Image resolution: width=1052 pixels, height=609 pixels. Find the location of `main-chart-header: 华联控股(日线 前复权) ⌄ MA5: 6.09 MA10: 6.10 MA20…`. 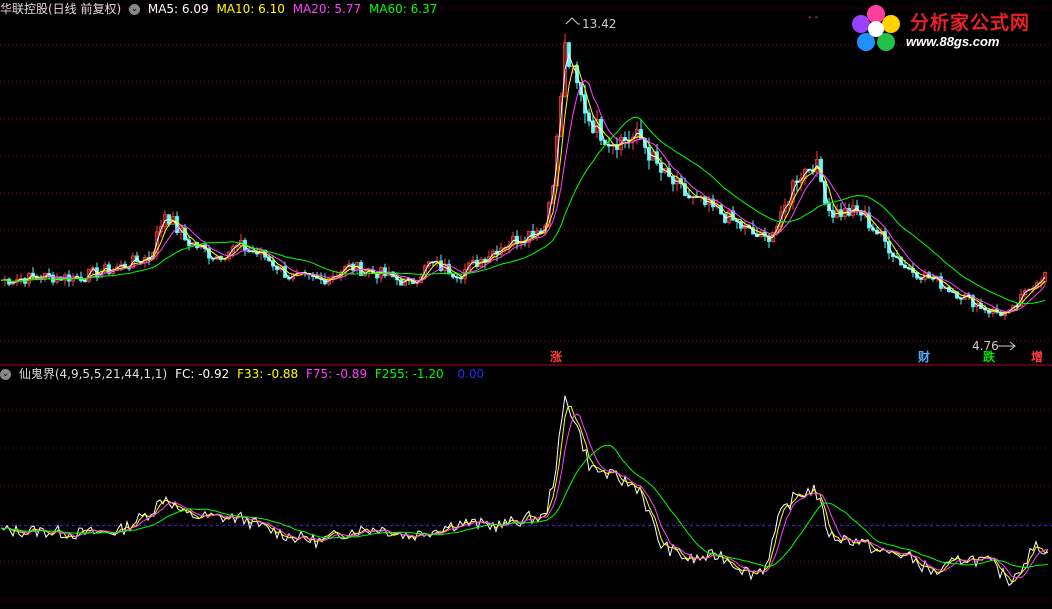

main-chart-header: 华联控股(日线 前复权) ⌄ MA5: 6.09 MA10: 6.10 MA20… is located at coordinates (220, 9).